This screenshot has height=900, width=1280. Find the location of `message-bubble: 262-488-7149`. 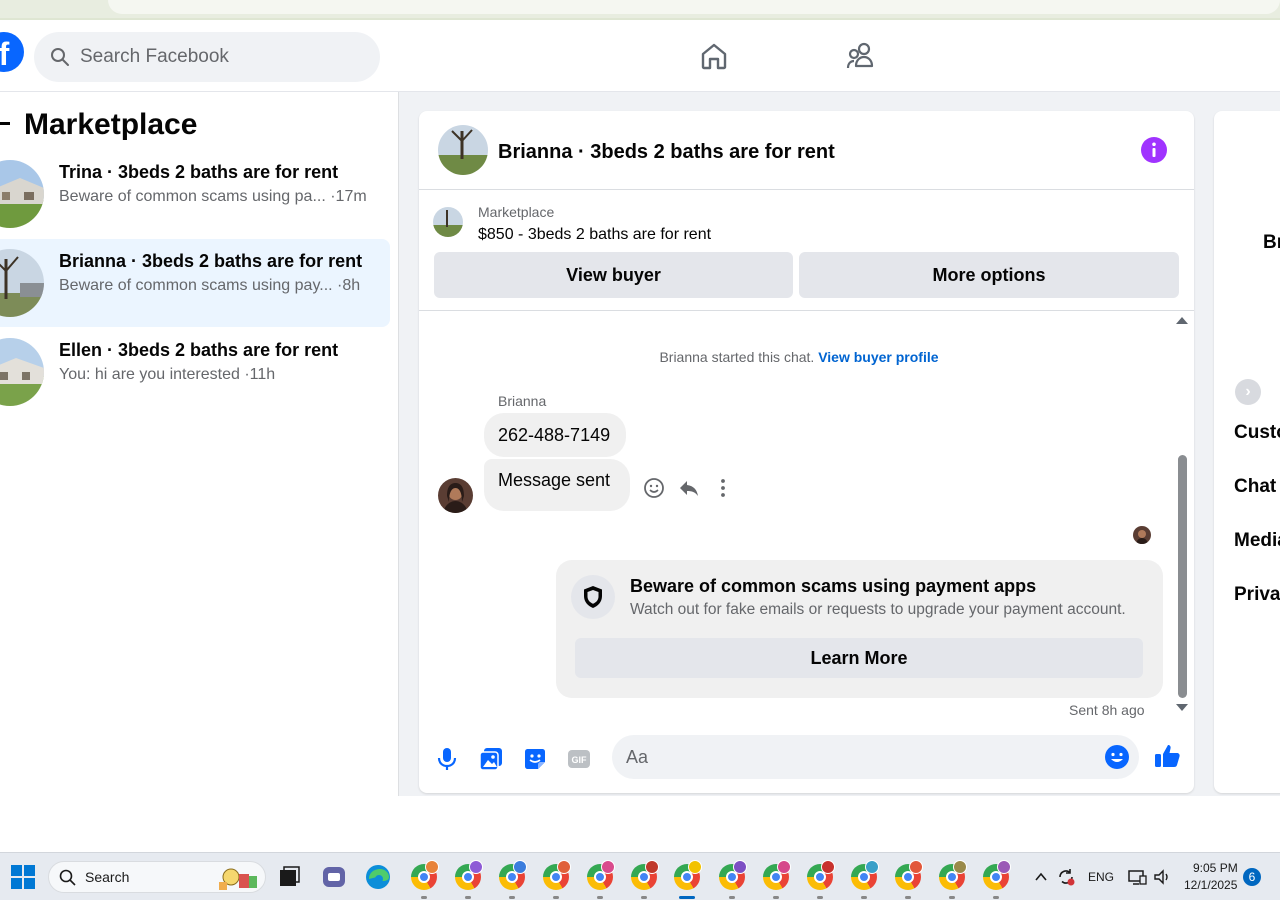

message-bubble: 262-488-7149 is located at coordinates (555, 435).